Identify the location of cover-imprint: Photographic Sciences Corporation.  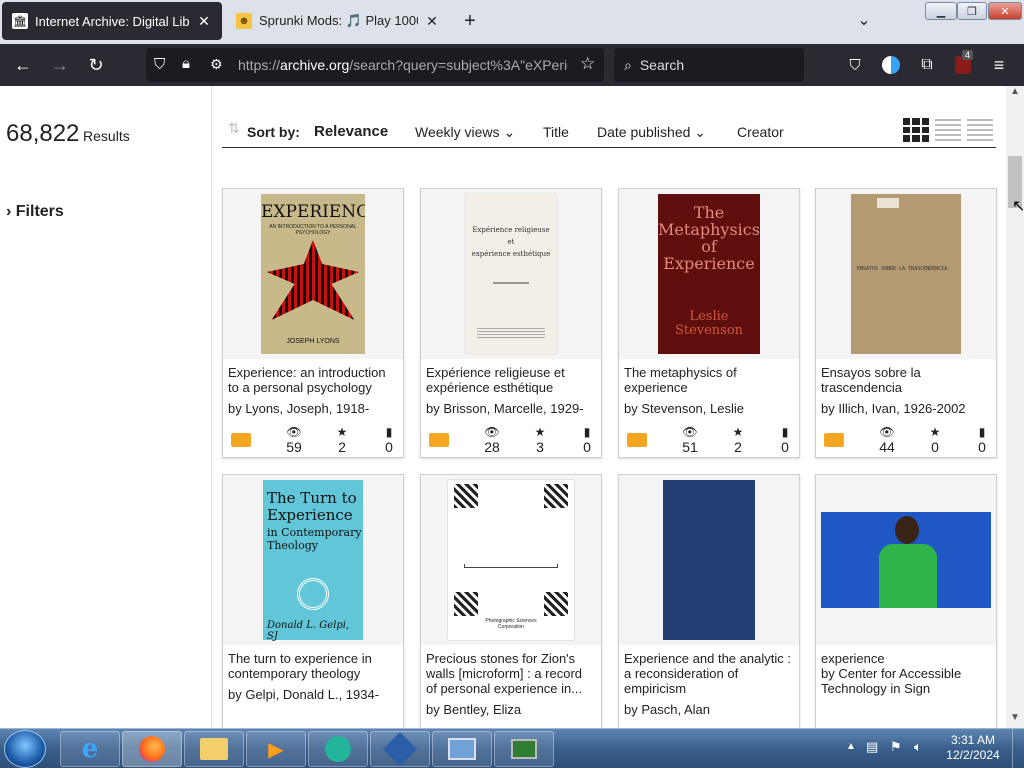
(511, 624).